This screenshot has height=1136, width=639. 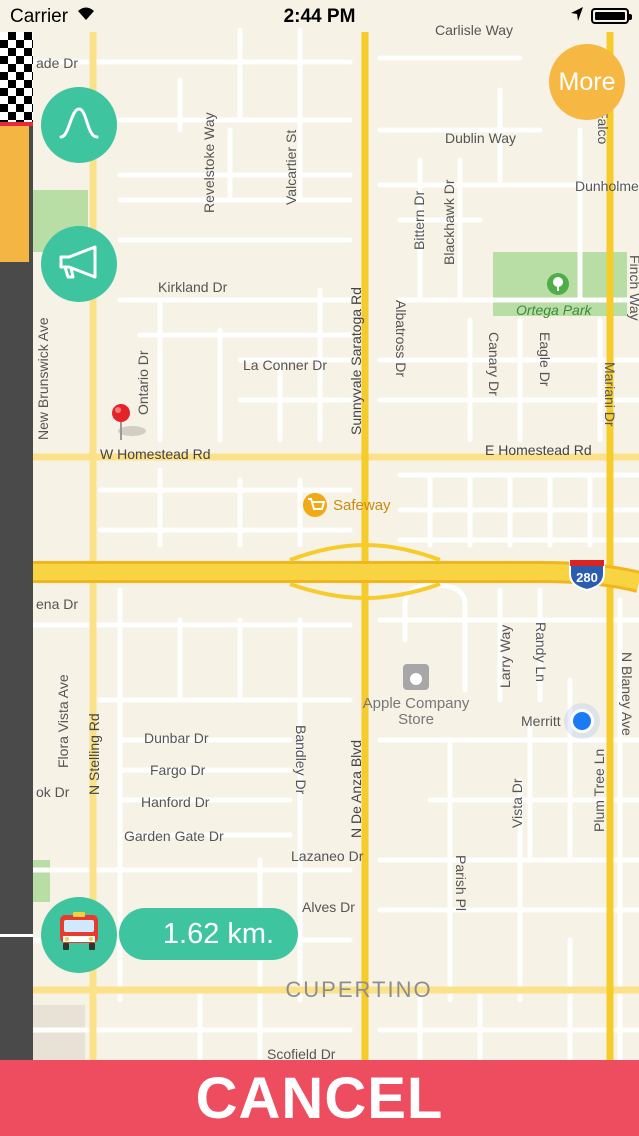 What do you see at coordinates (416, 703) in the screenshot?
I see `poi-label-apple-store: Apple Company` at bounding box center [416, 703].